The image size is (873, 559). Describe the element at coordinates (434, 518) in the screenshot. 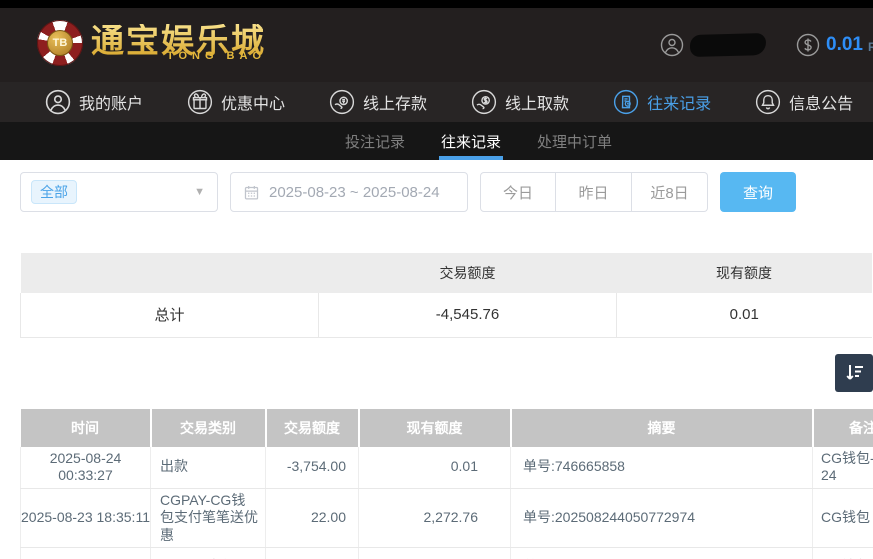

I see `cell-balance: 2,272.76` at that location.